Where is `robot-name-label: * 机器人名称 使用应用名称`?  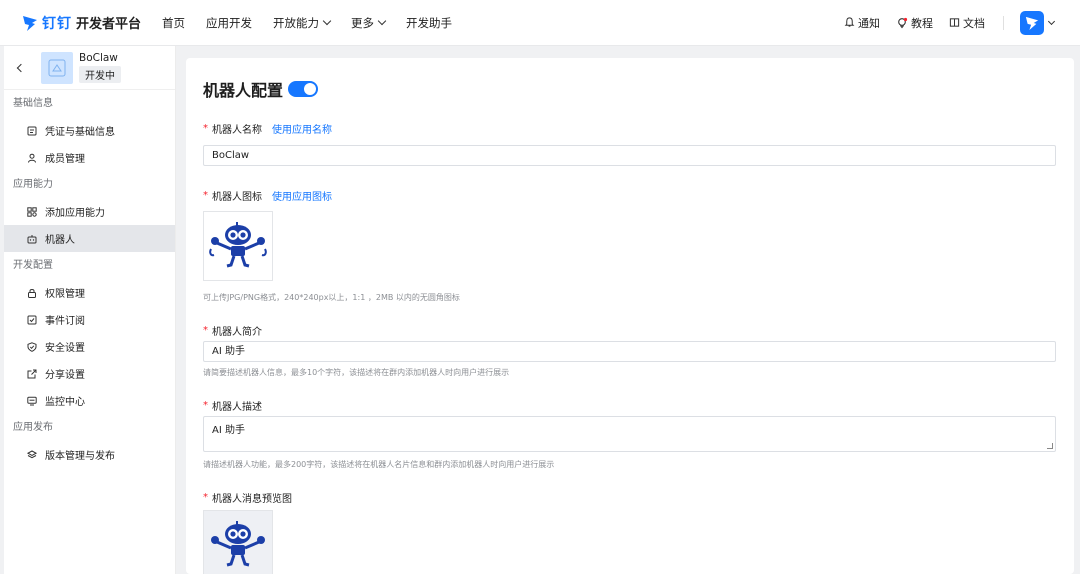 robot-name-label: * 机器人名称 使用应用名称 is located at coordinates (267, 128).